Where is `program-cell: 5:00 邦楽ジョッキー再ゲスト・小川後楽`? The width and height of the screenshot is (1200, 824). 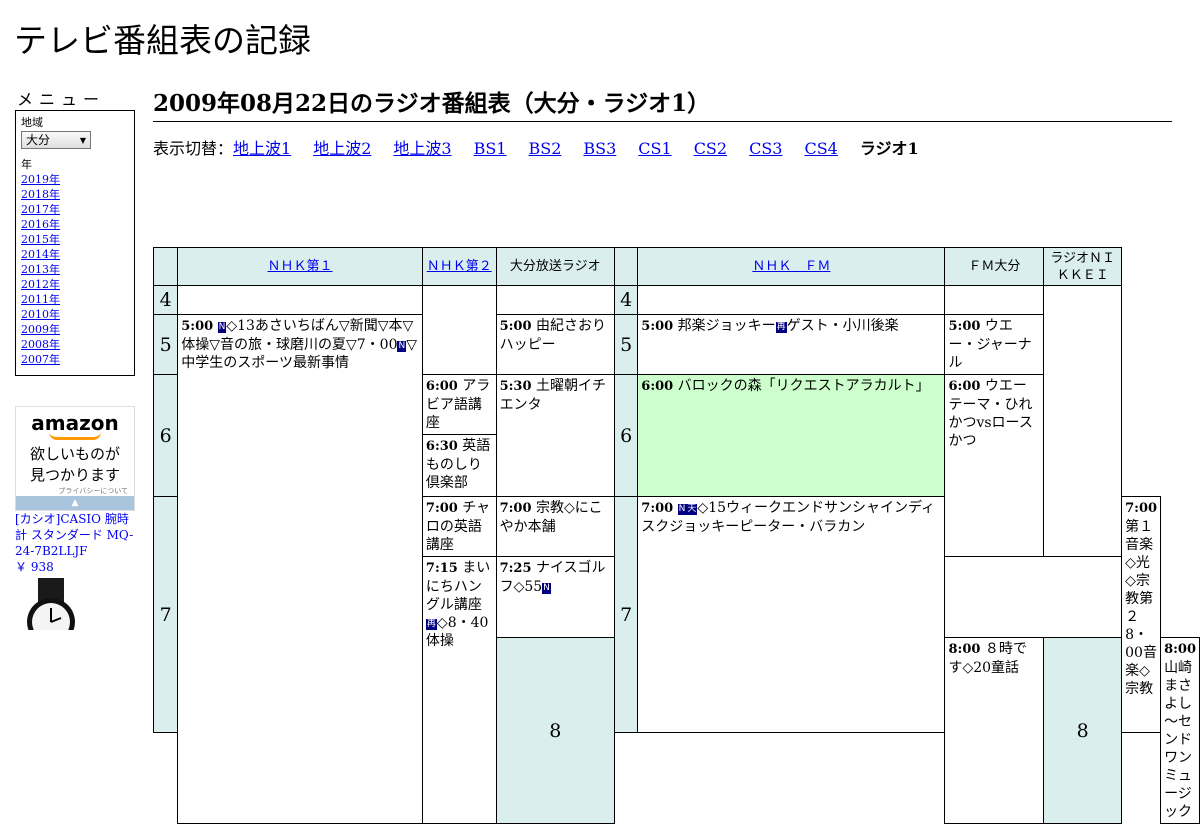
program-cell: 5:00 邦楽ジョッキー再ゲスト・小川後楽 is located at coordinates (791, 344).